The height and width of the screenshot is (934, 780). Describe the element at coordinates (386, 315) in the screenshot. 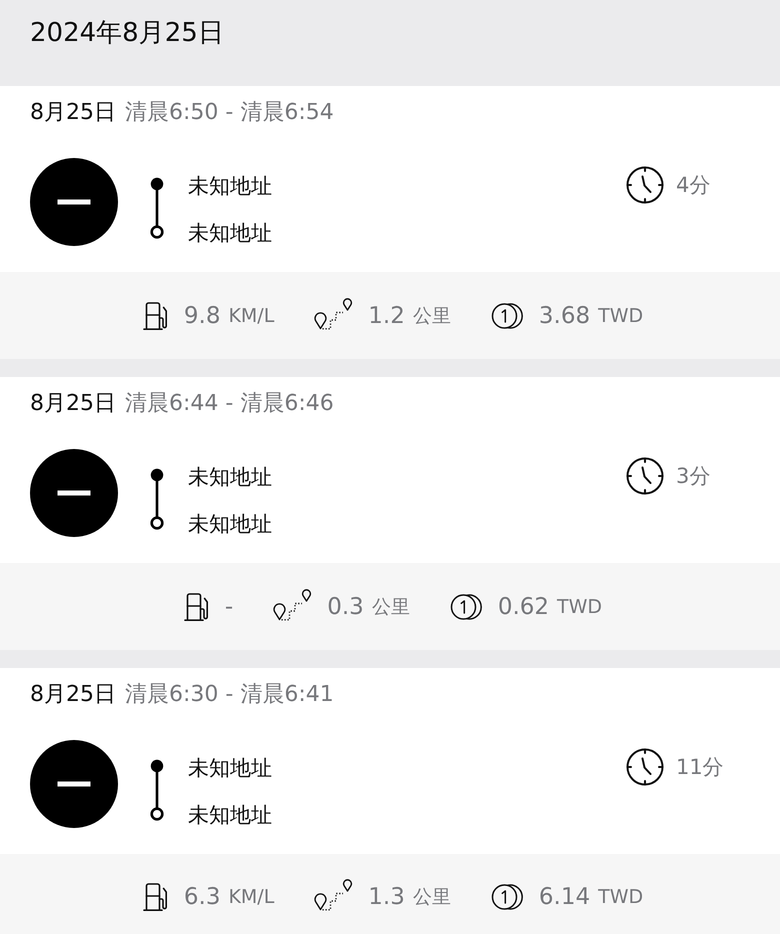

I see `stat-value: 1.2` at that location.